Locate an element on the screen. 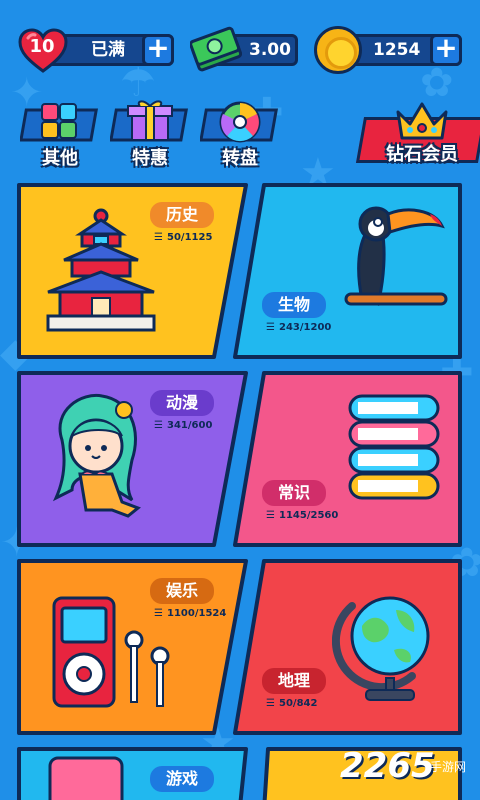 This screenshot has height=800, width=480. menu-wheel: 转盘 is located at coordinates (239, 134).